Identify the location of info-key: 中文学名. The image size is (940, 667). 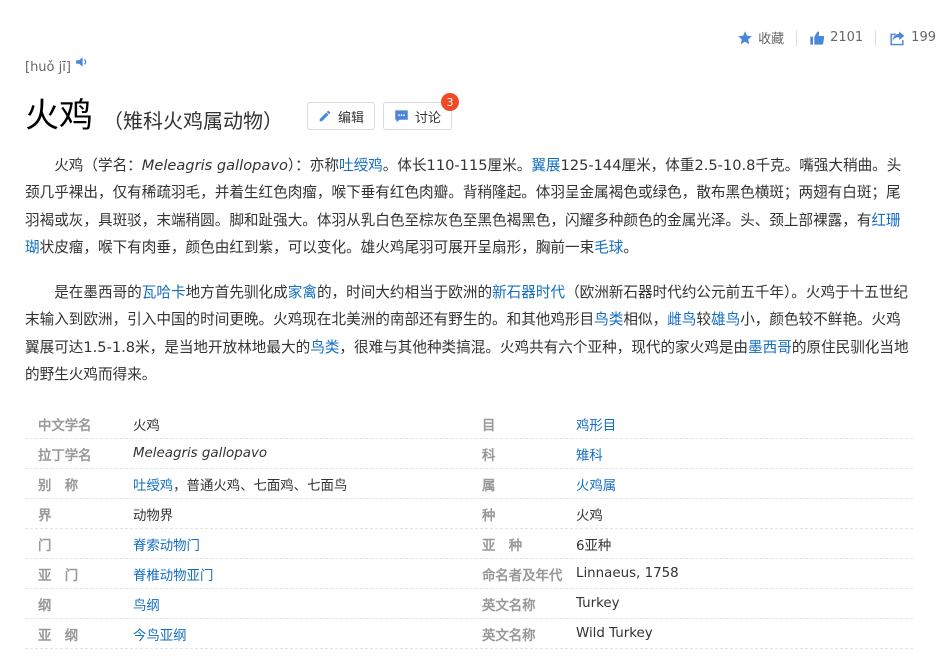
(65, 426).